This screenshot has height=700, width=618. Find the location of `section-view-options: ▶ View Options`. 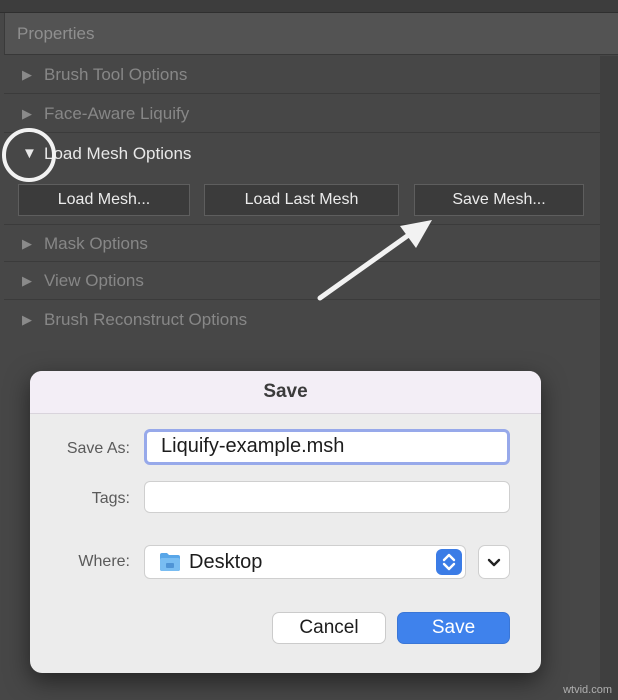

section-view-options: ▶ View Options is located at coordinates (302, 281).